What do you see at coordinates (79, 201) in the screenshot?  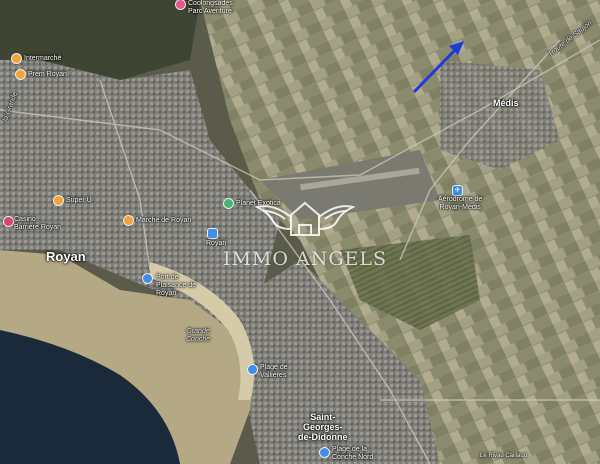 I see `poi-super-u-label: Super U` at bounding box center [79, 201].